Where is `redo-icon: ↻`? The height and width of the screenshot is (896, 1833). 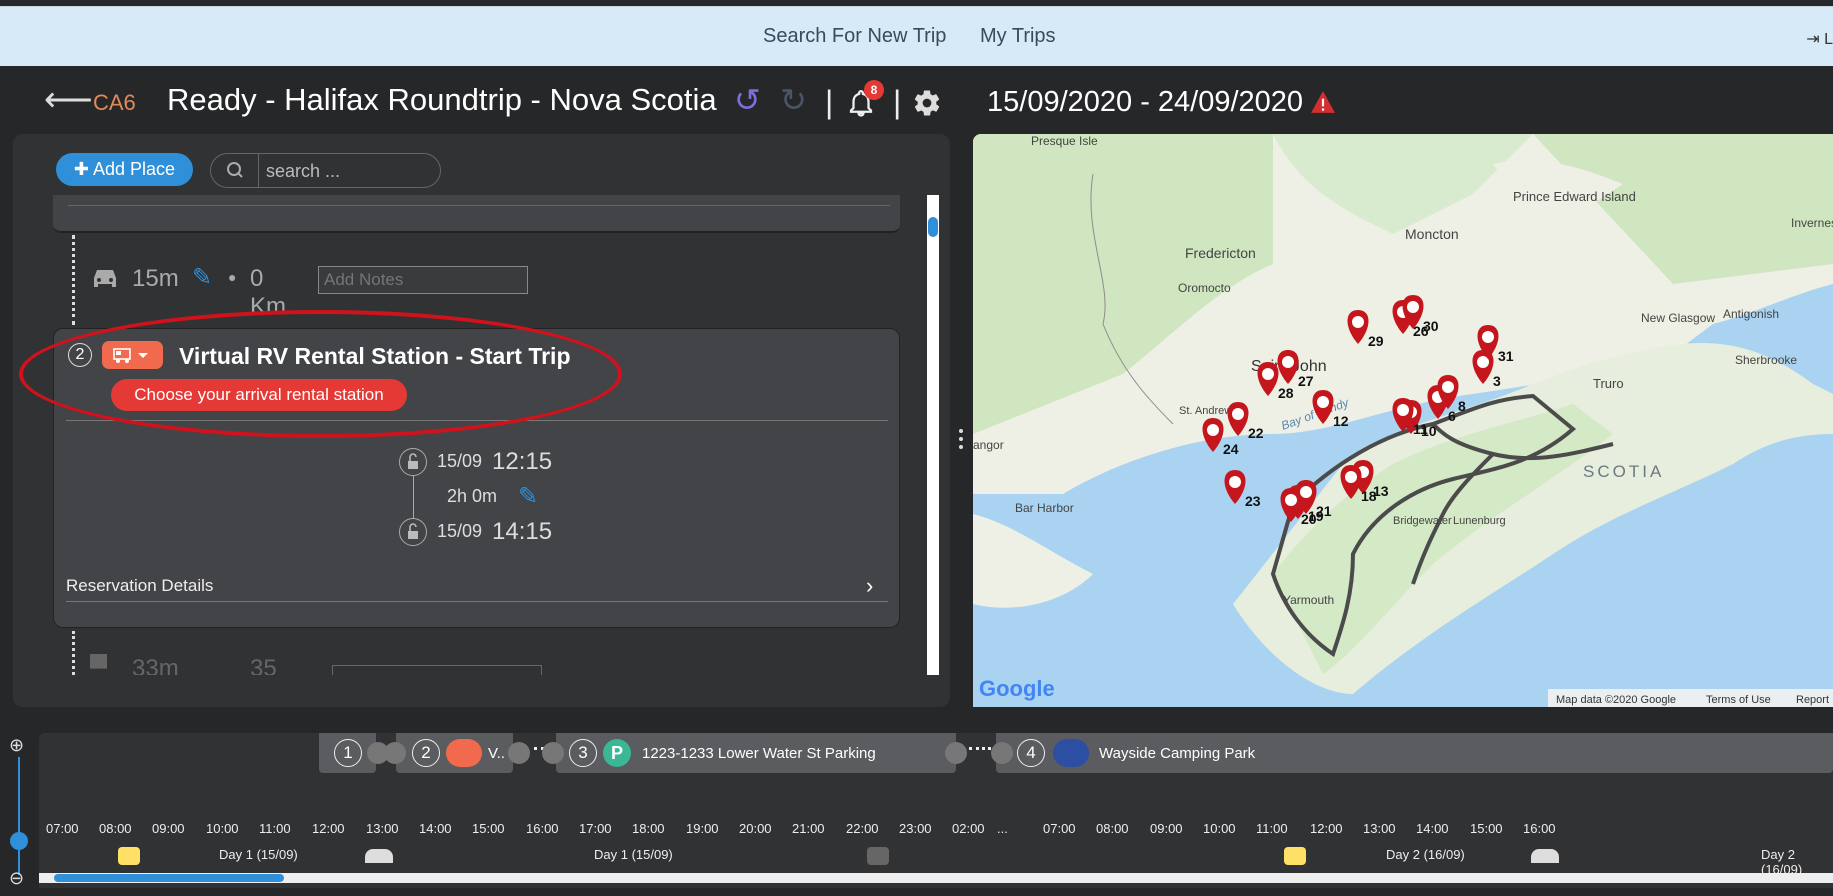
redo-icon: ↻ is located at coordinates (793, 100).